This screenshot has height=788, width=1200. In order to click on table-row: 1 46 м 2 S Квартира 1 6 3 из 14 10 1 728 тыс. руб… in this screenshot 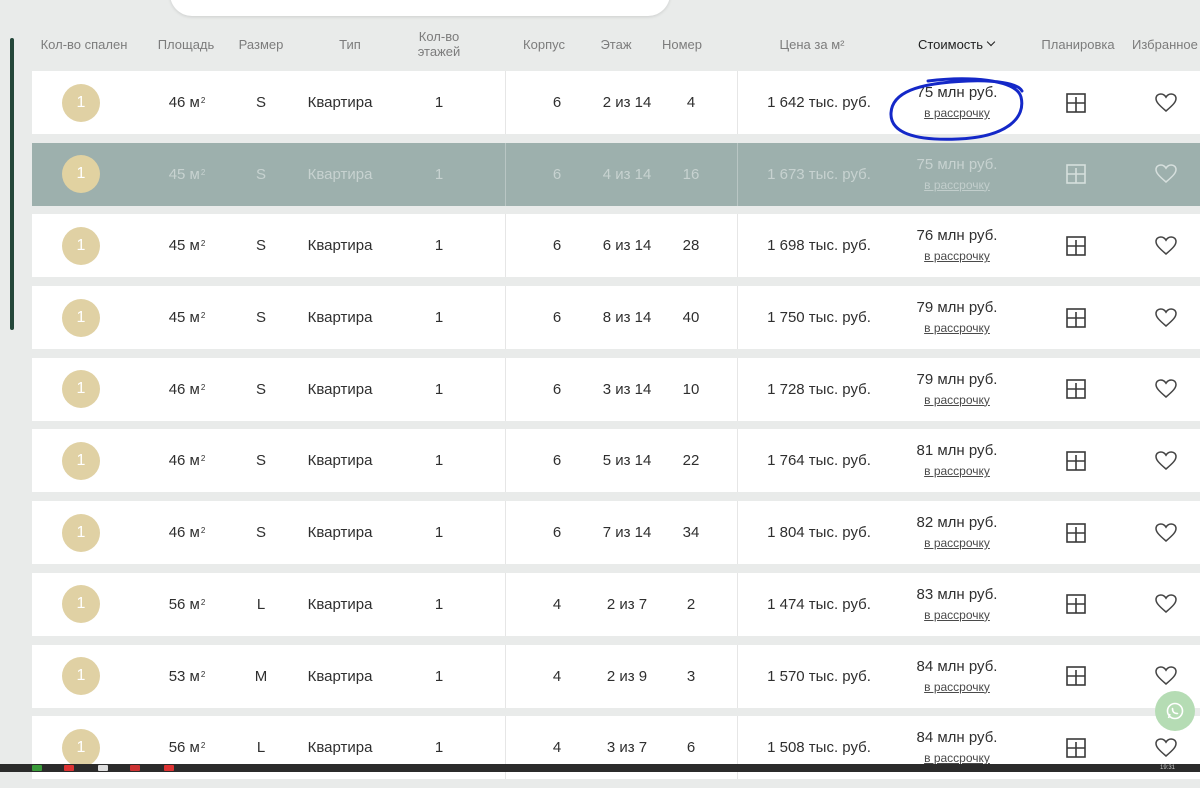, I will do `click(616, 389)`.